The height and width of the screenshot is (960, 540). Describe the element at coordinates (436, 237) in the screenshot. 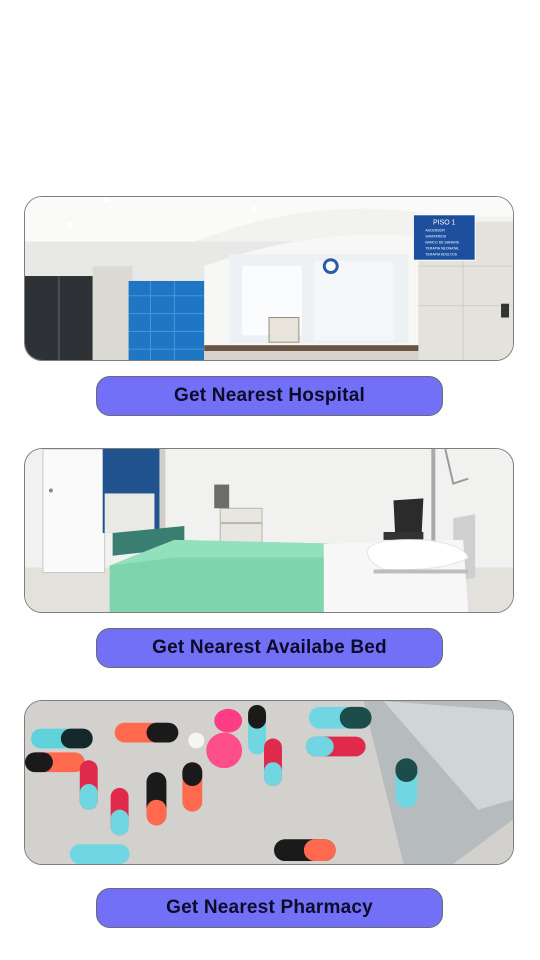

I see `sign-item: SANITARIOS` at that location.